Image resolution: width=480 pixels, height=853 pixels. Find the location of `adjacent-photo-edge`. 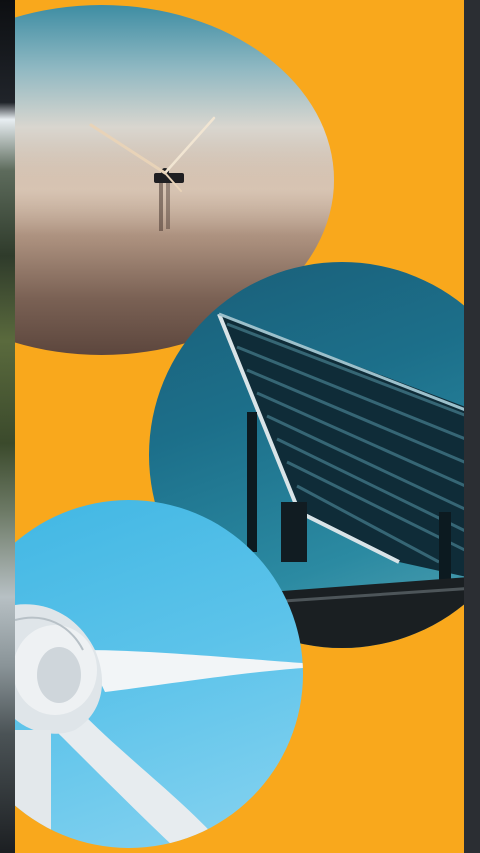

adjacent-photo-edge is located at coordinates (7, 426).